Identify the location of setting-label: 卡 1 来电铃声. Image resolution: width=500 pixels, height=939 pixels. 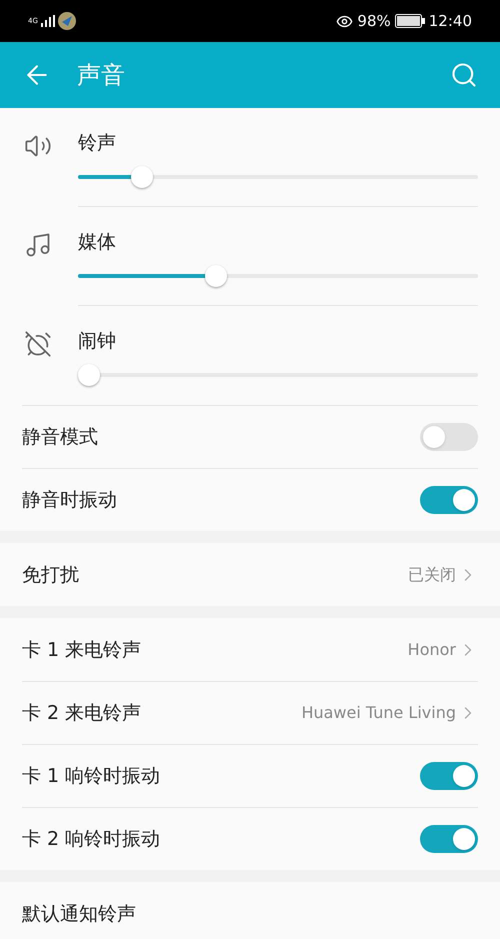
(82, 650).